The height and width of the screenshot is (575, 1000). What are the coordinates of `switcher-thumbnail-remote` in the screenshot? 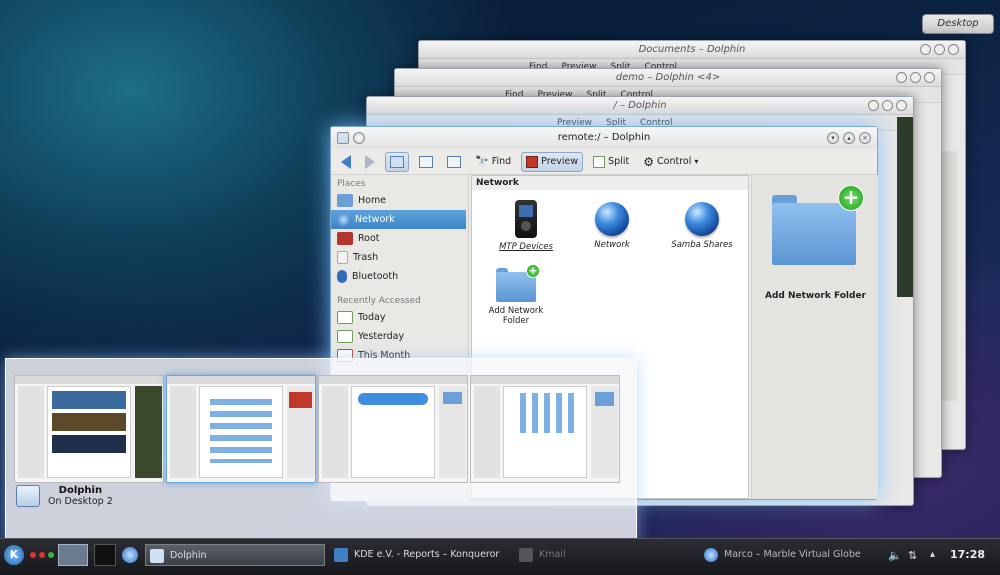 It's located at (393, 429).